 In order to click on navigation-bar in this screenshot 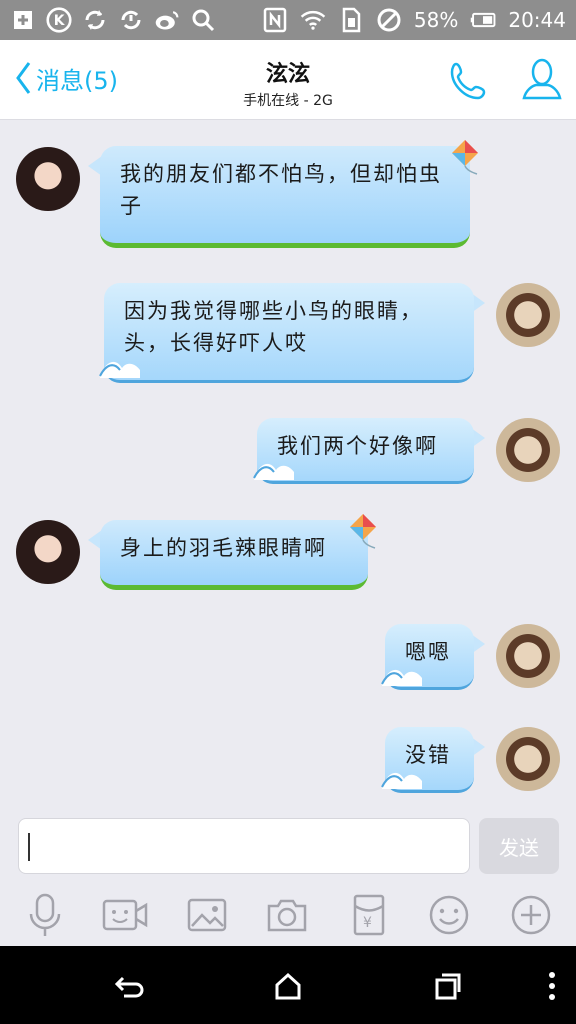, I will do `click(288, 985)`.